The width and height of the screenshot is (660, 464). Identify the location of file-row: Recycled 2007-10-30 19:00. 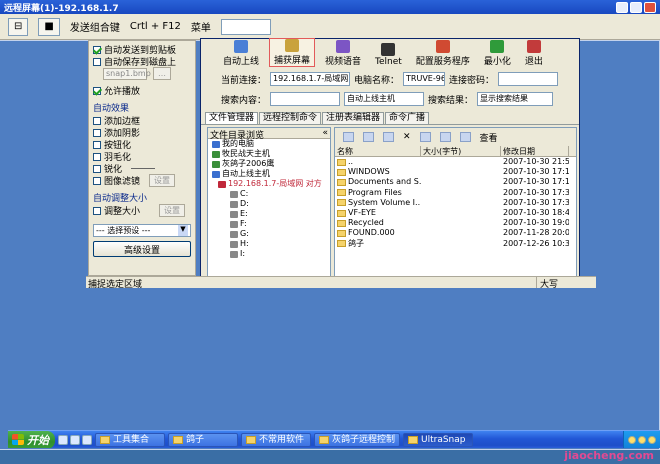
(455, 223).